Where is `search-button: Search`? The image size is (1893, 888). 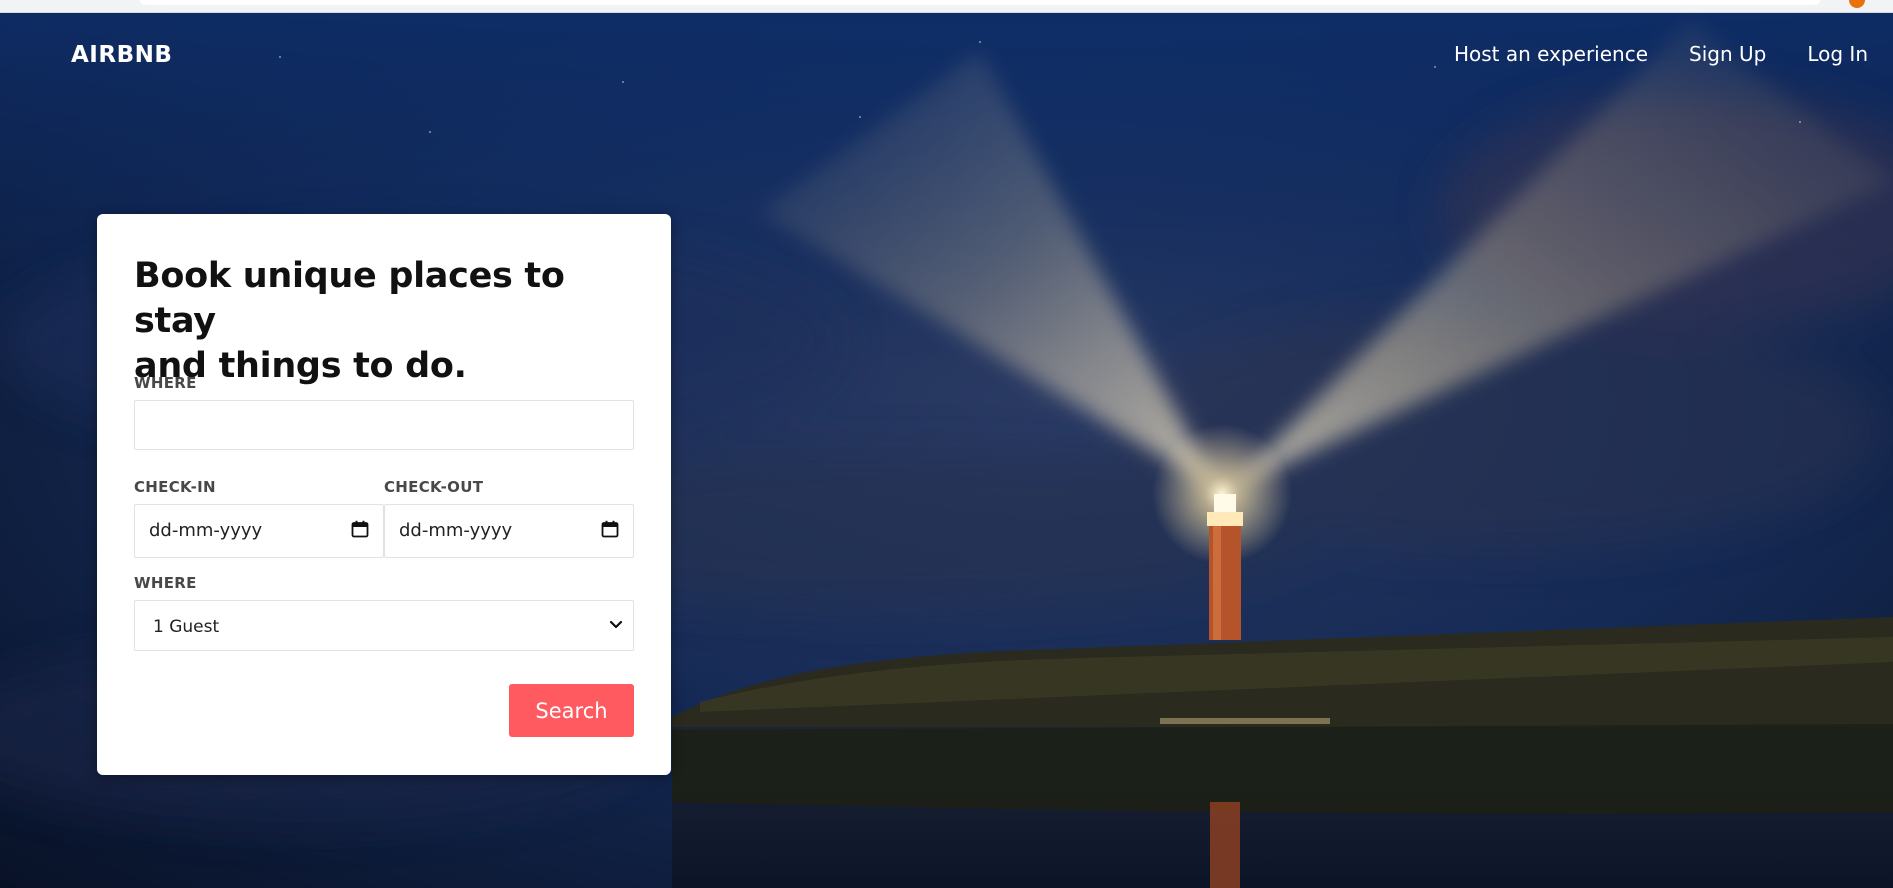 search-button: Search is located at coordinates (571, 710).